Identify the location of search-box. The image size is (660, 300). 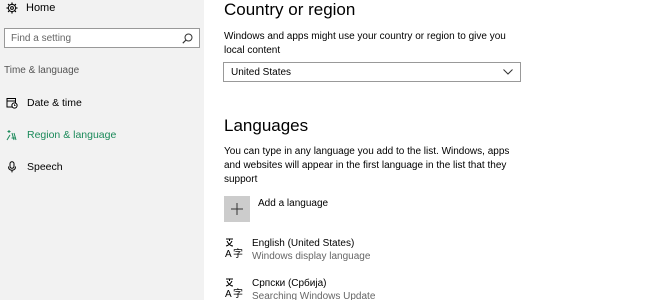
(102, 38).